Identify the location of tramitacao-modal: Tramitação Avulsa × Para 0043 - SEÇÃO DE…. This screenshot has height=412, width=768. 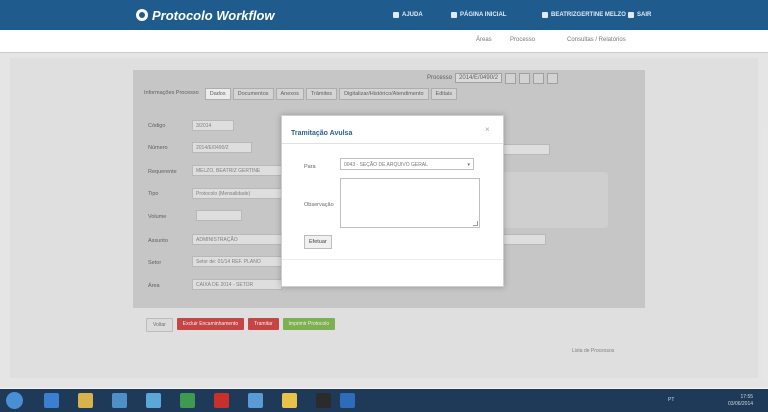
(392, 201).